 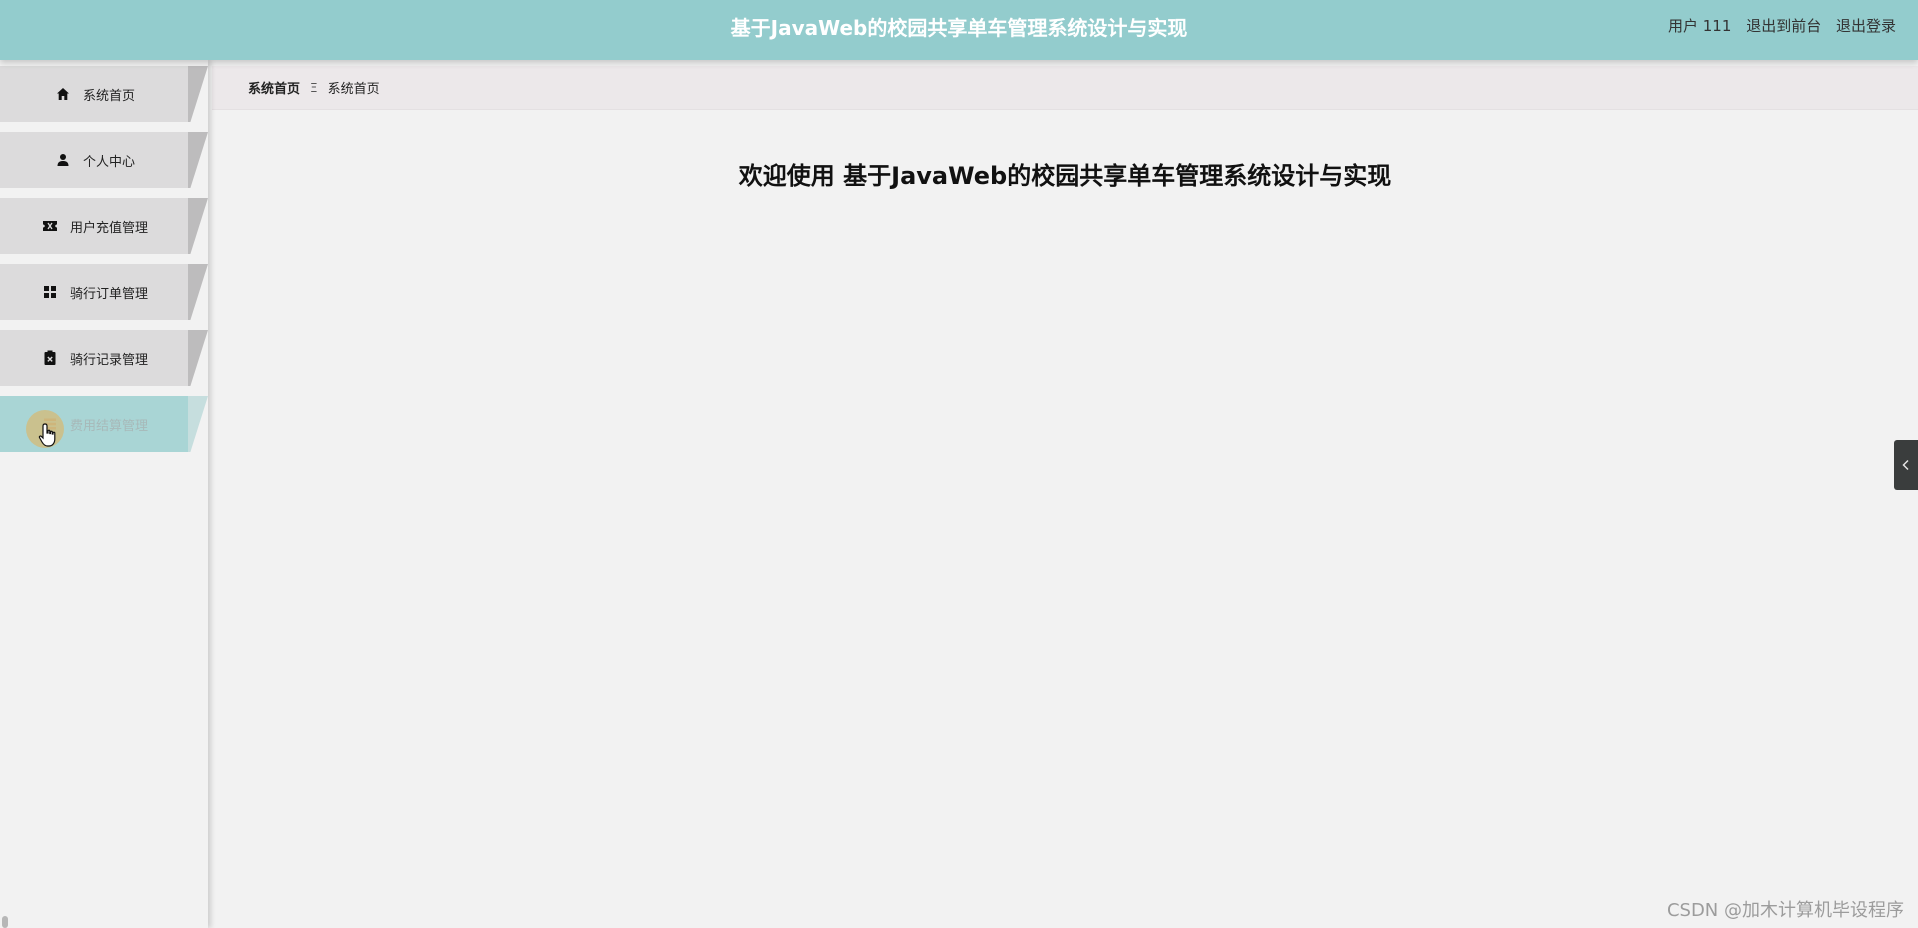 What do you see at coordinates (1065, 88) in the screenshot?
I see `breadcrumb: 系统首页 Ξ 系统首页` at bounding box center [1065, 88].